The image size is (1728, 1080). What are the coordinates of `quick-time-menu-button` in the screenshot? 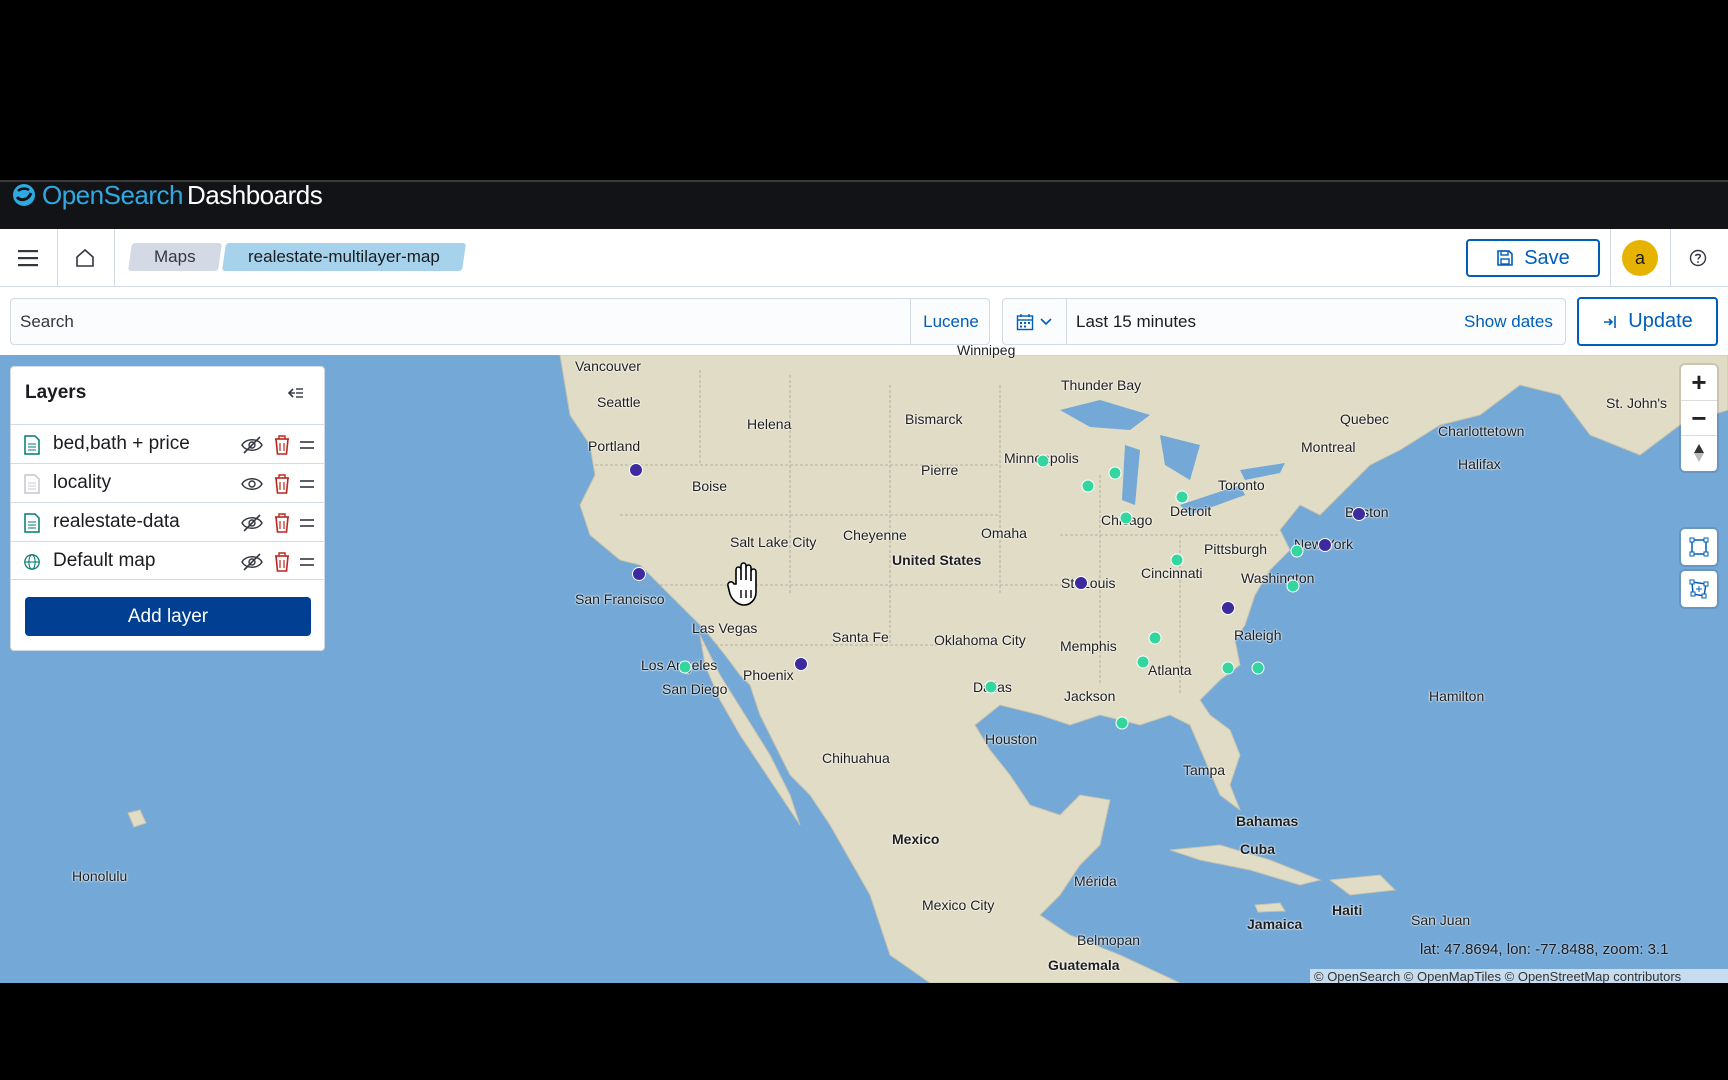 It's located at (1034, 321).